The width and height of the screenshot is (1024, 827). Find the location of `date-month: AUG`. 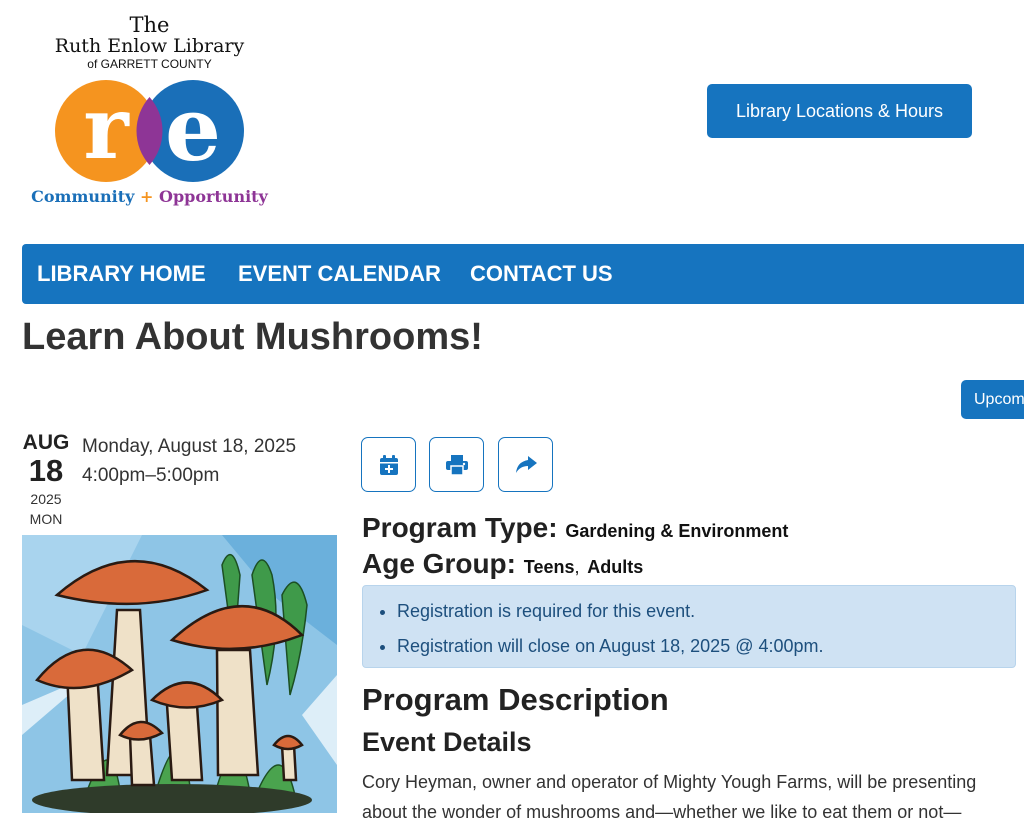

date-month: AUG is located at coordinates (46, 442).